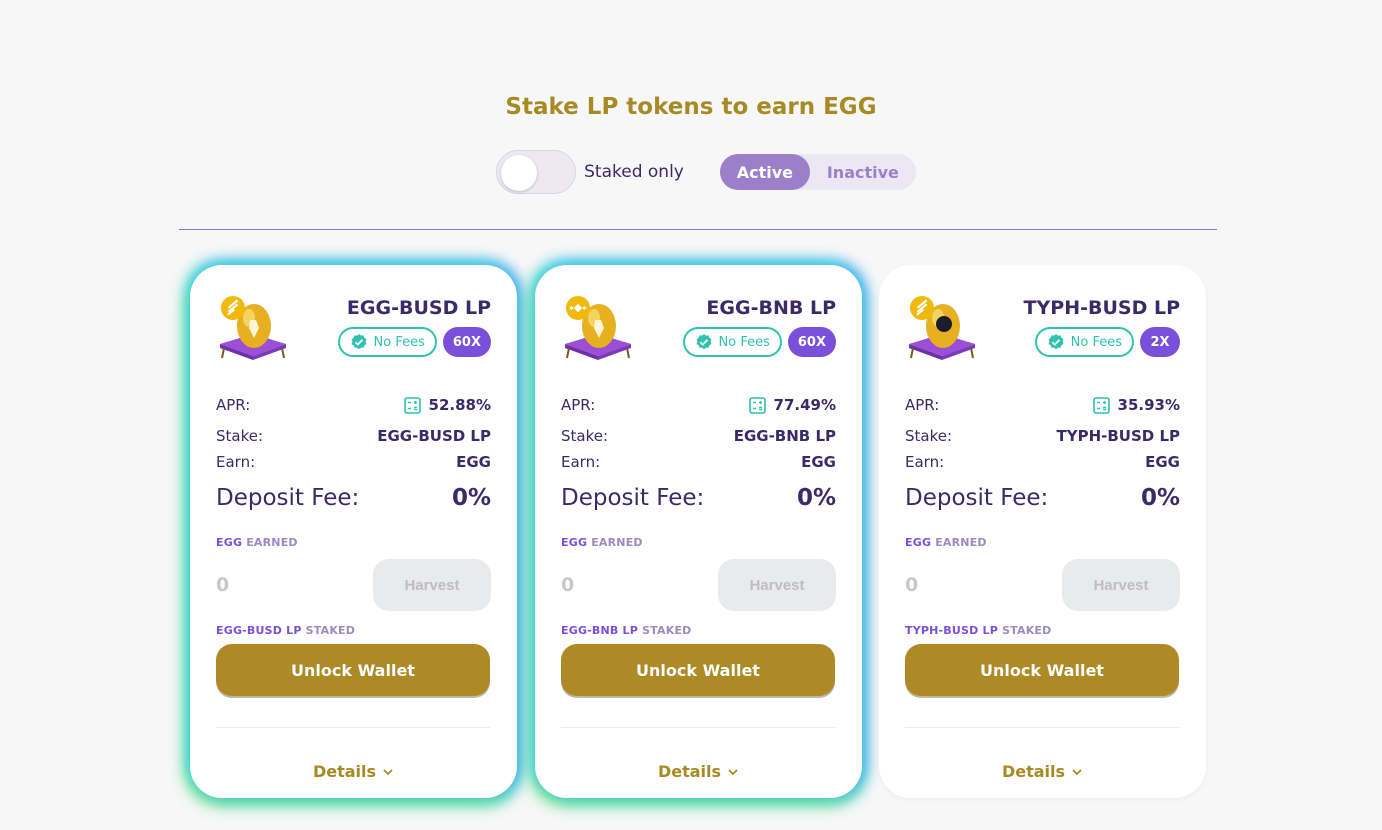  What do you see at coordinates (698, 632) in the screenshot?
I see `staked-label: EGG-BNB LP STAKED` at bounding box center [698, 632].